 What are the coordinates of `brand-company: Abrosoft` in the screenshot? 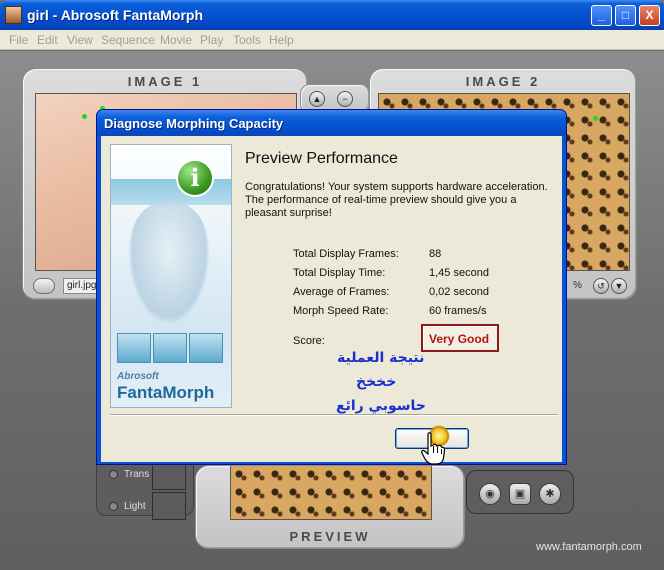 It's located at (138, 376).